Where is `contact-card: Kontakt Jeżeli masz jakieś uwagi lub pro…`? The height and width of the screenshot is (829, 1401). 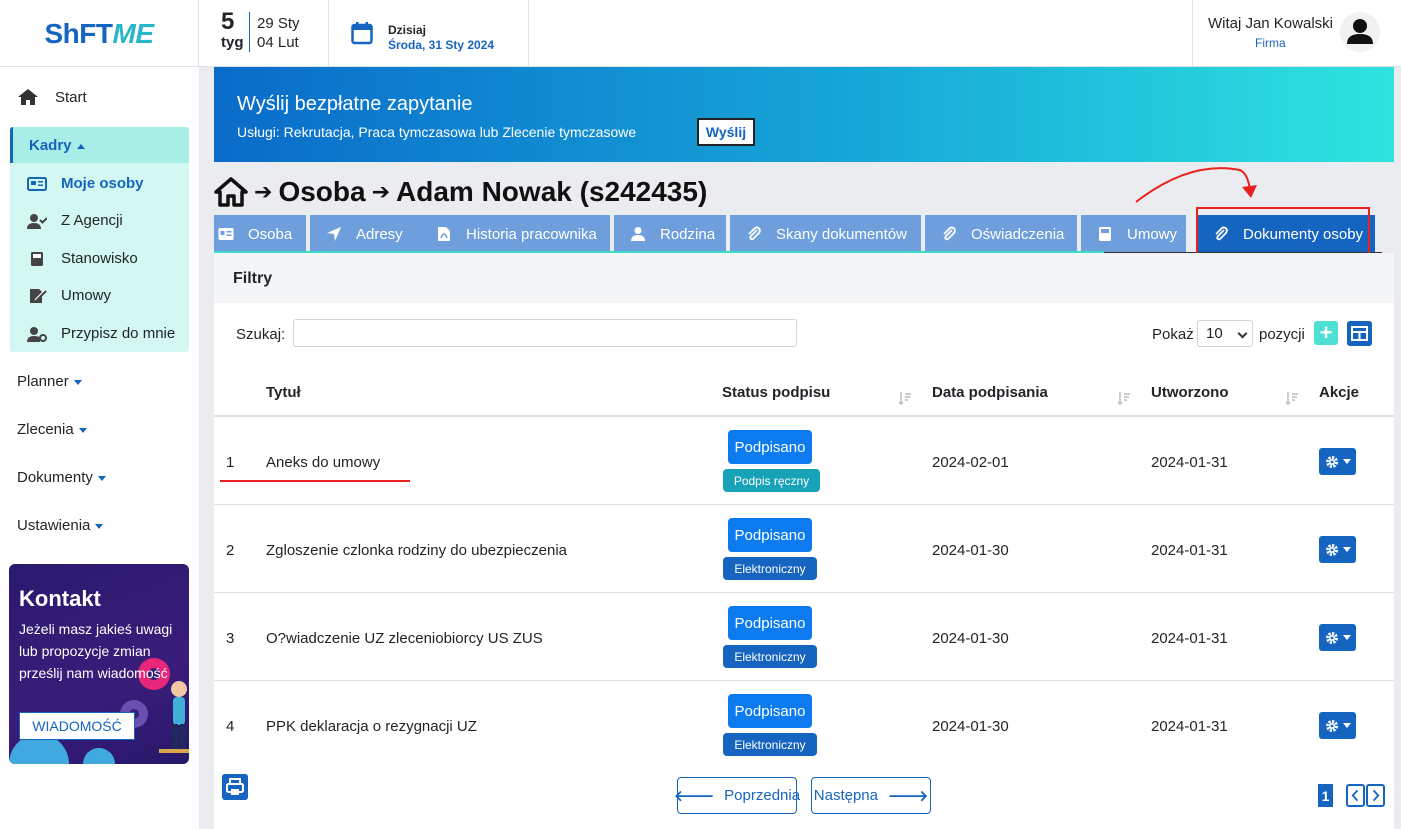 contact-card: Kontakt Jeżeli masz jakieś uwagi lub pro… is located at coordinates (99, 664).